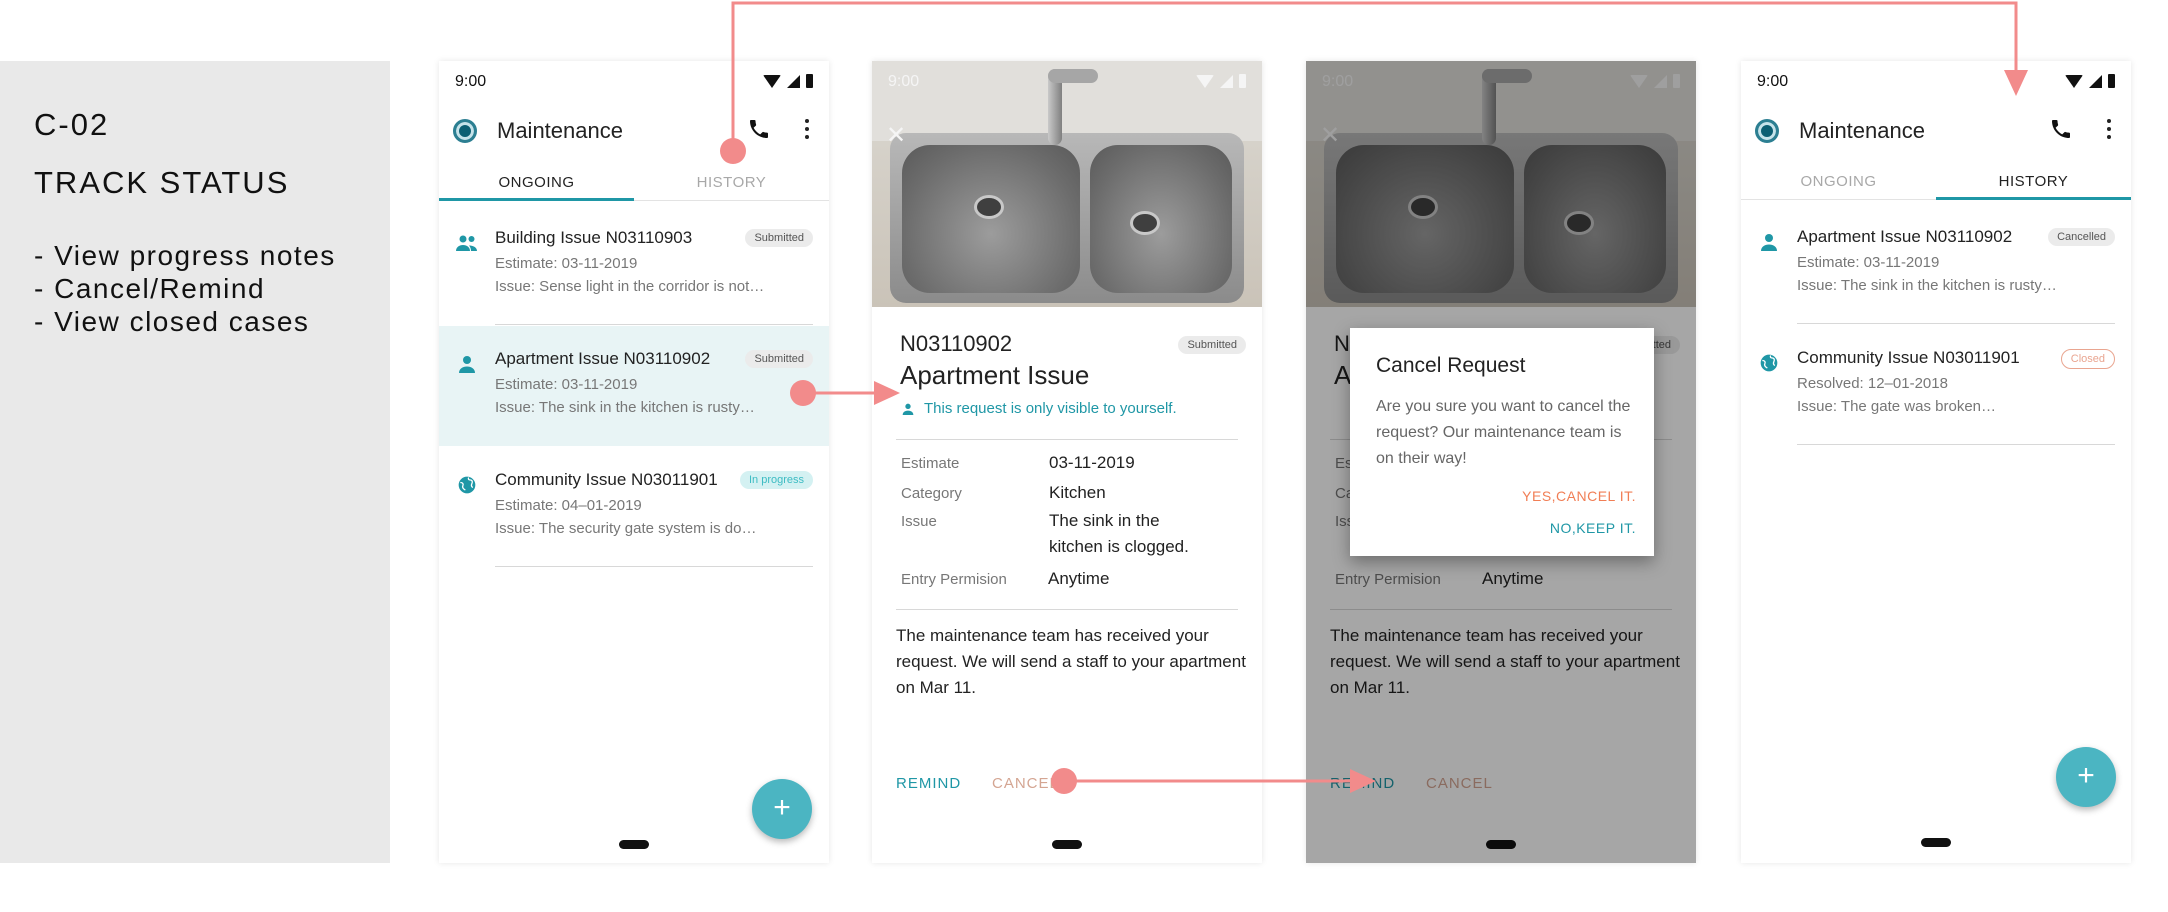  Describe the element at coordinates (956, 343) in the screenshot. I see `request-id: N03110902` at that location.